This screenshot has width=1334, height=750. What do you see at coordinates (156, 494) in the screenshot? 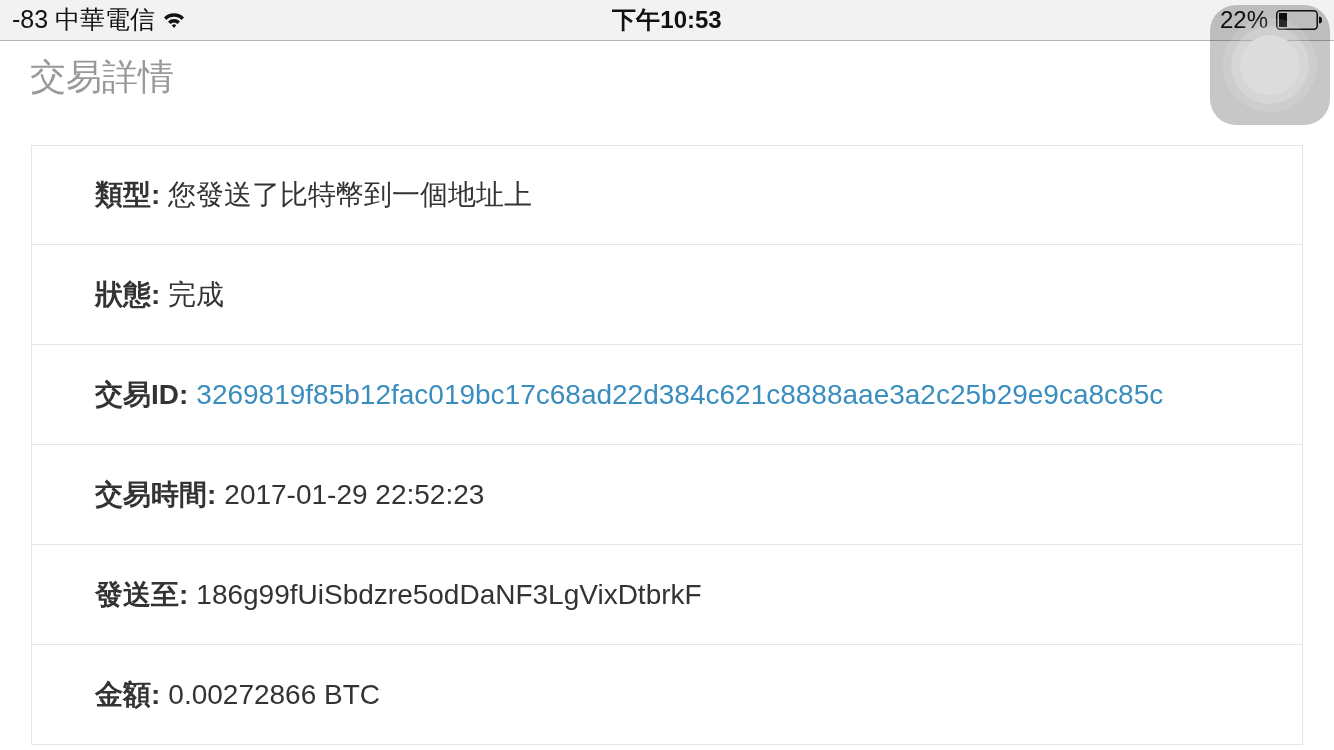
I see `field-label: 交易時間:` at bounding box center [156, 494].